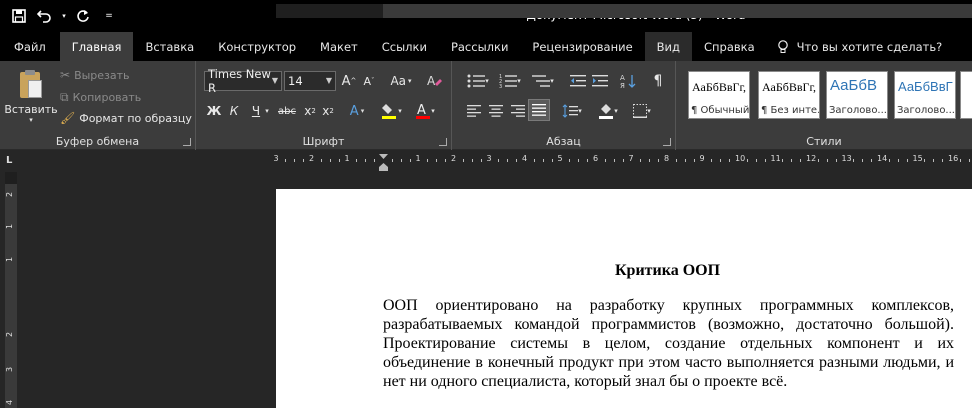 The height and width of the screenshot is (408, 972). I want to click on tab-insert: Вставка, so click(169, 46).